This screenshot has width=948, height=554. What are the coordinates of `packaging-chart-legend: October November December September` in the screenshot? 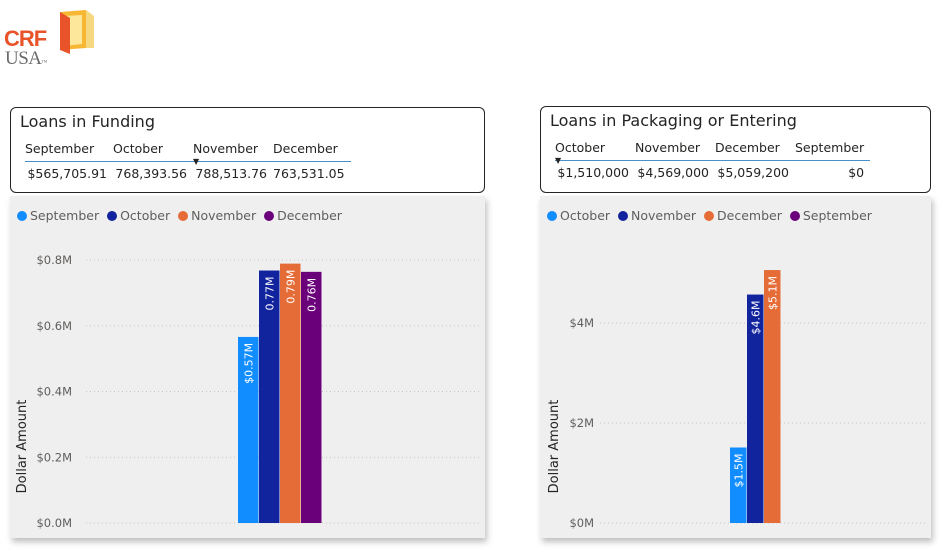 It's located at (711, 216).